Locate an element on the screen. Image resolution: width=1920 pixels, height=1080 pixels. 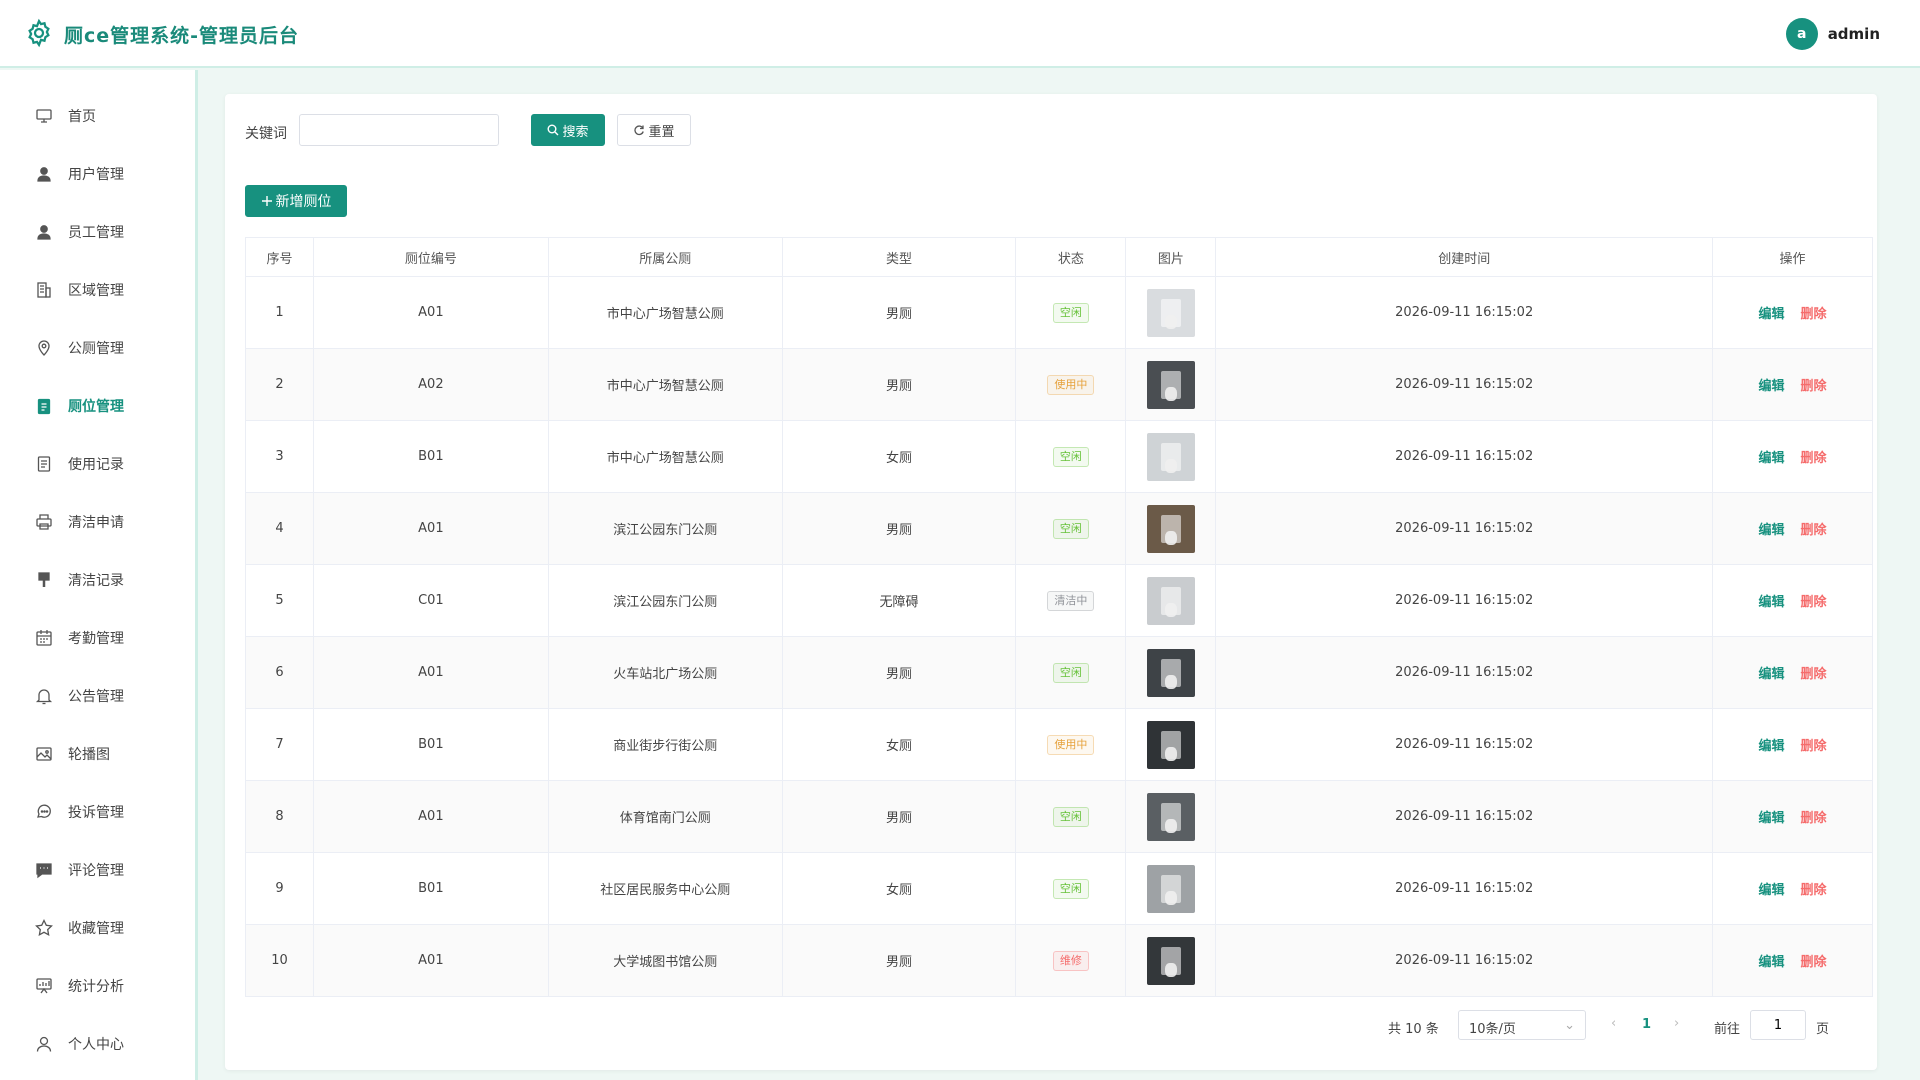
status-badge: 使用中 is located at coordinates (1071, 384).